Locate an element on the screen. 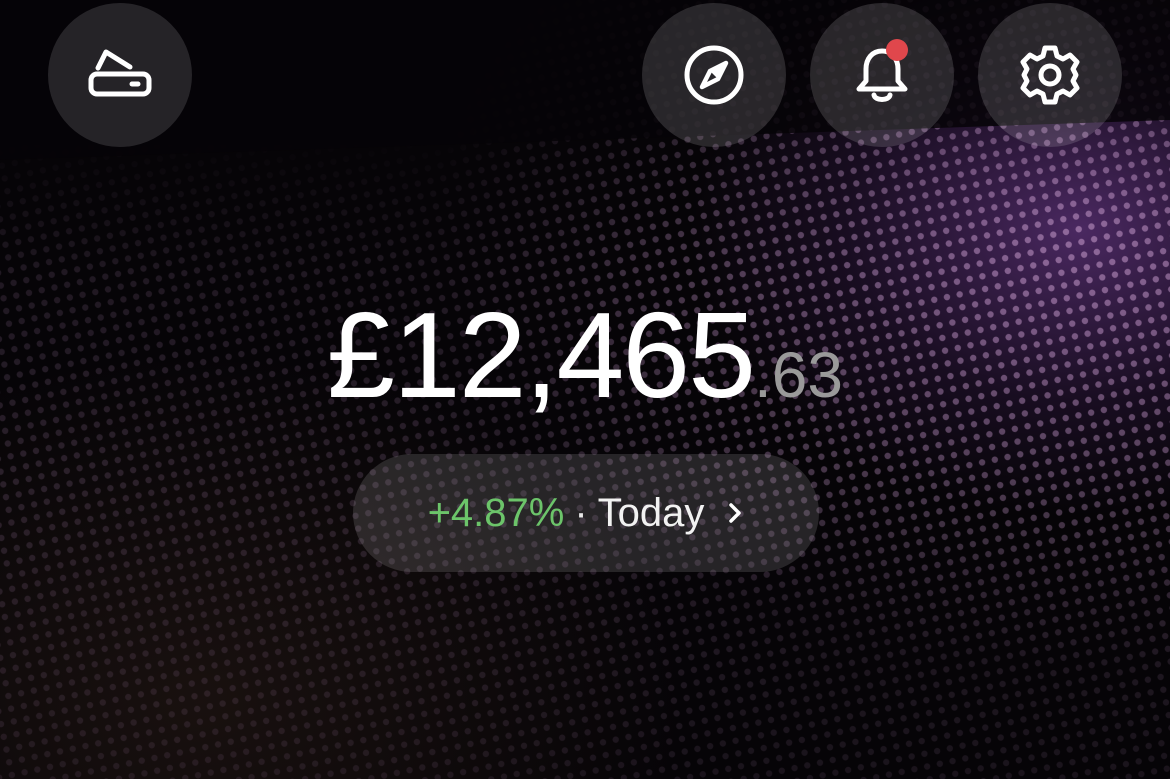 Image resolution: width=1170 pixels, height=779 pixels. daily-change-pill: +4.87% · Today is located at coordinates (586, 513).